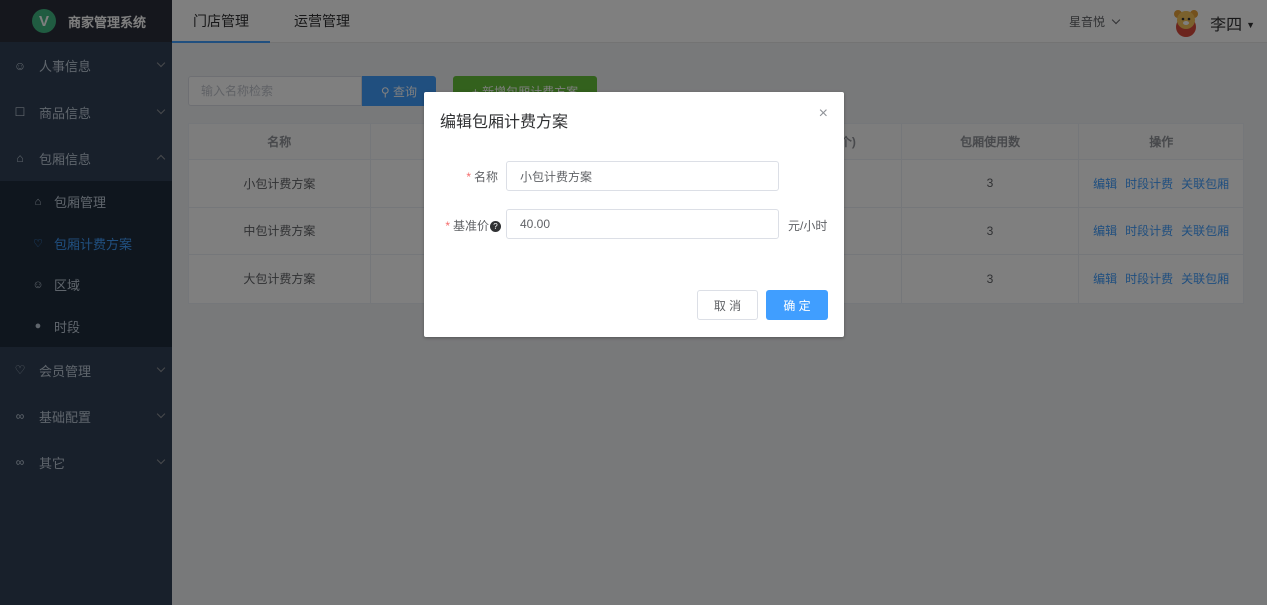  I want to click on name-label: * 名称, so click(481, 176).